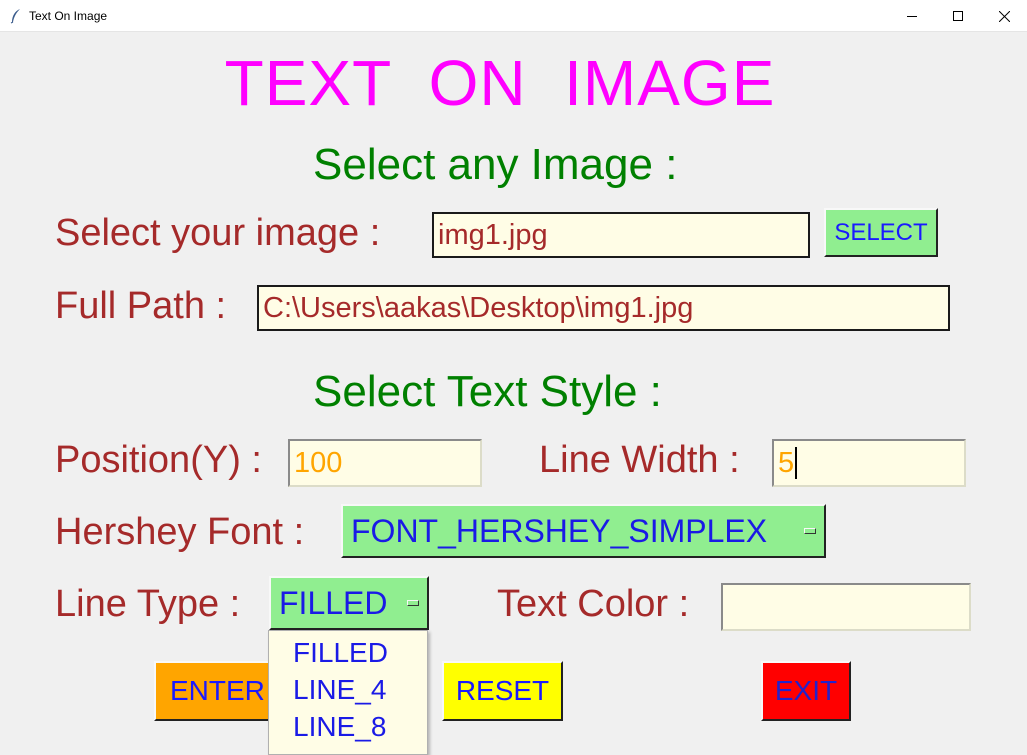 Image resolution: width=1027 pixels, height=755 pixels. I want to click on full-path-input: C:\Users\aakas\Desktop\img1.jpg, so click(603, 308).